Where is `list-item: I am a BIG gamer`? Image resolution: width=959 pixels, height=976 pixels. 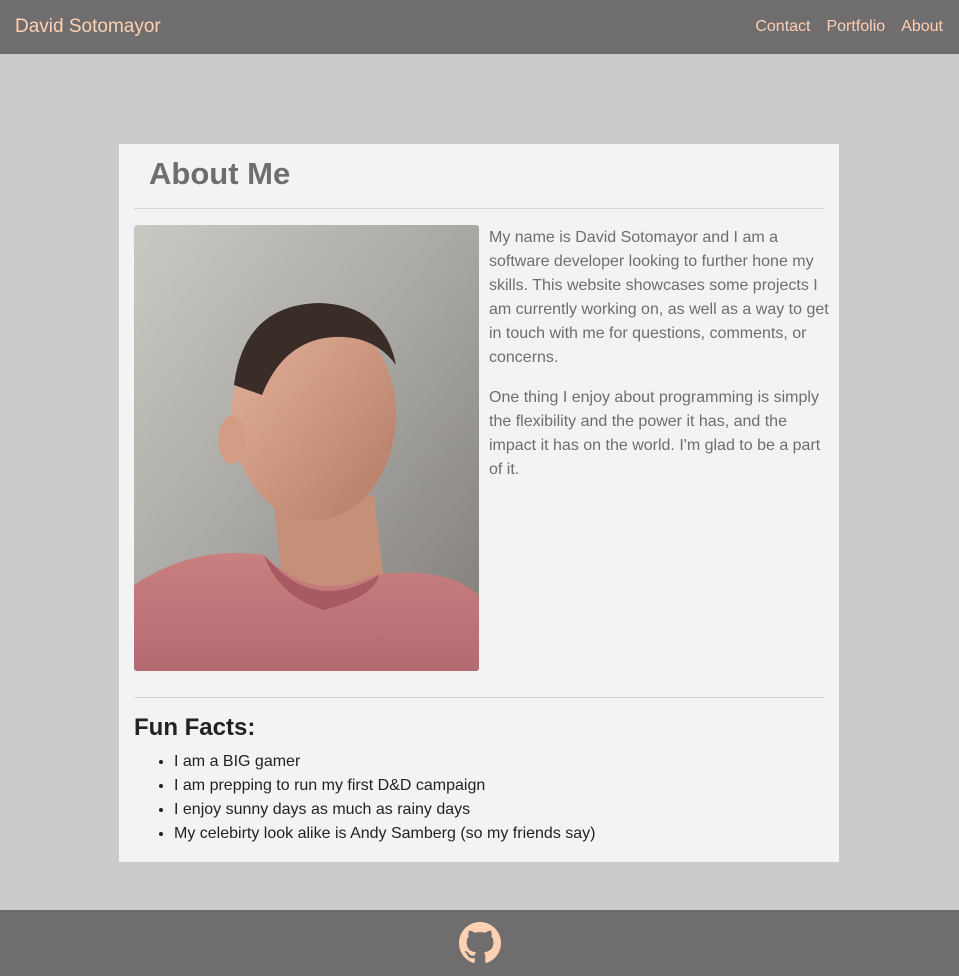 list-item: I am a BIG gamer is located at coordinates (384, 762).